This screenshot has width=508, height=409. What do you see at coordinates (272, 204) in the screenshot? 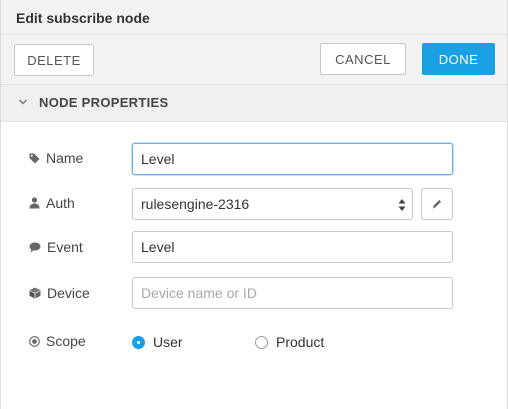
I see `auth-select: rulesengine-2316` at bounding box center [272, 204].